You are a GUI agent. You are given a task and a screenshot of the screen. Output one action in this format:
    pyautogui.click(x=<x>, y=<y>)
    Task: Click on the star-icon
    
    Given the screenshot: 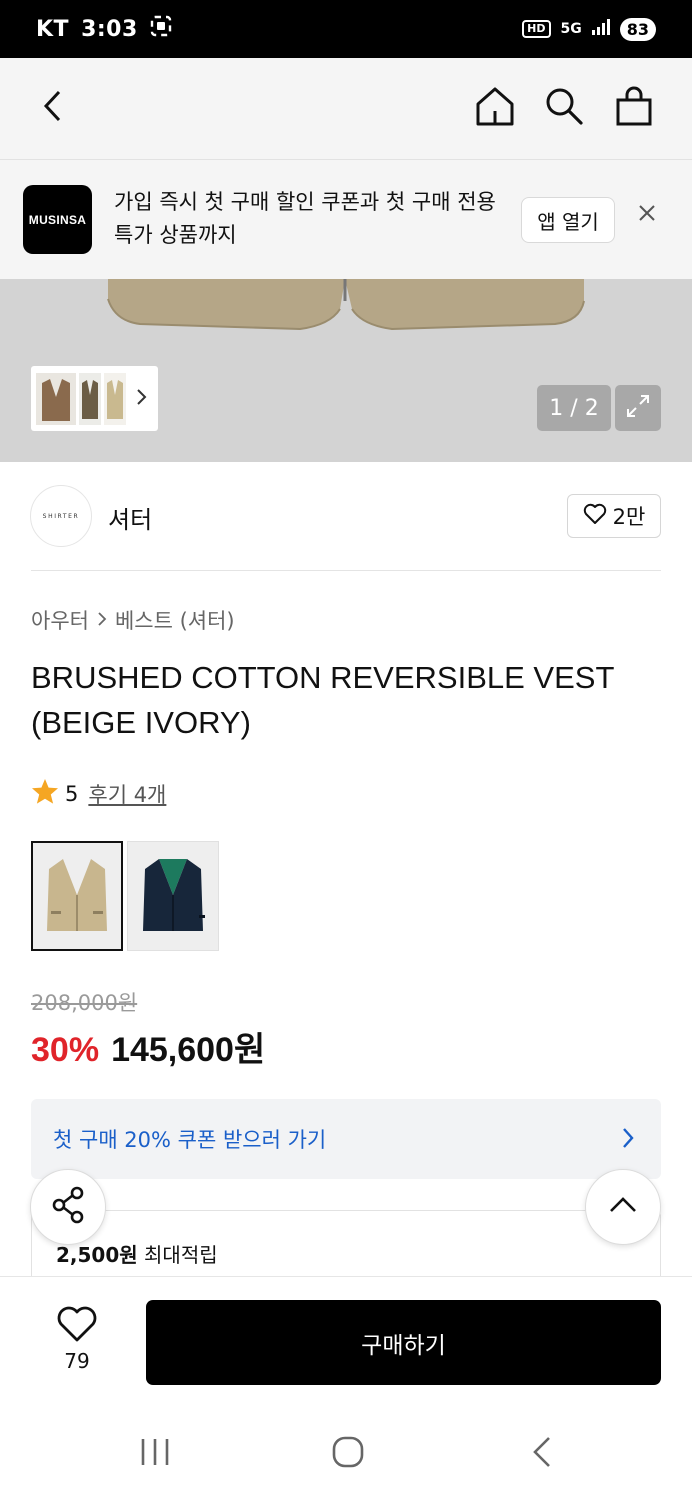 What is the action you would take?
    pyautogui.click(x=45, y=793)
    